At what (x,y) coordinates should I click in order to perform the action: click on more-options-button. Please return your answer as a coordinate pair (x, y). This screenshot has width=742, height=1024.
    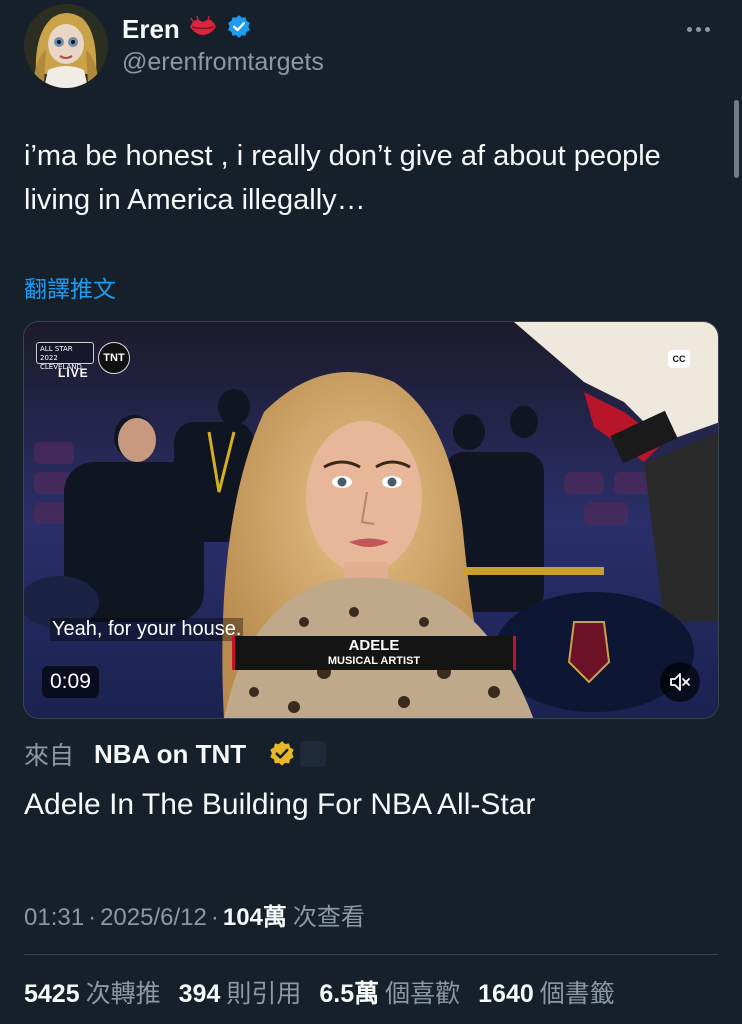
    Looking at the image, I should click on (698, 29).